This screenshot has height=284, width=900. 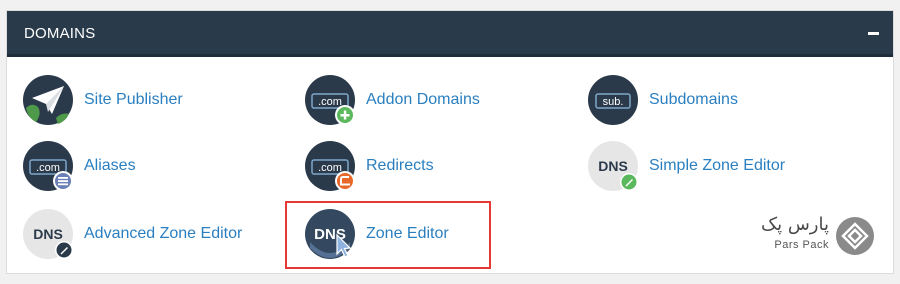 I want to click on dot-com-redirect-icon: .com, so click(x=330, y=166).